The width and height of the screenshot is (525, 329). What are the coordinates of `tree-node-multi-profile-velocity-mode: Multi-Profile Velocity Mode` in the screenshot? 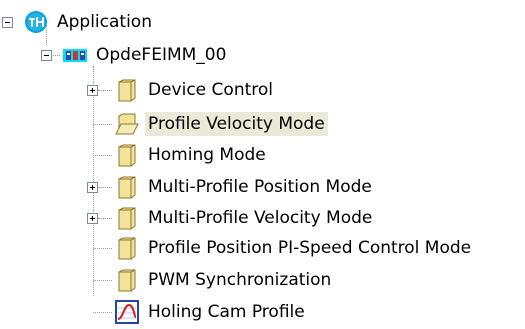 It's located at (245, 218).